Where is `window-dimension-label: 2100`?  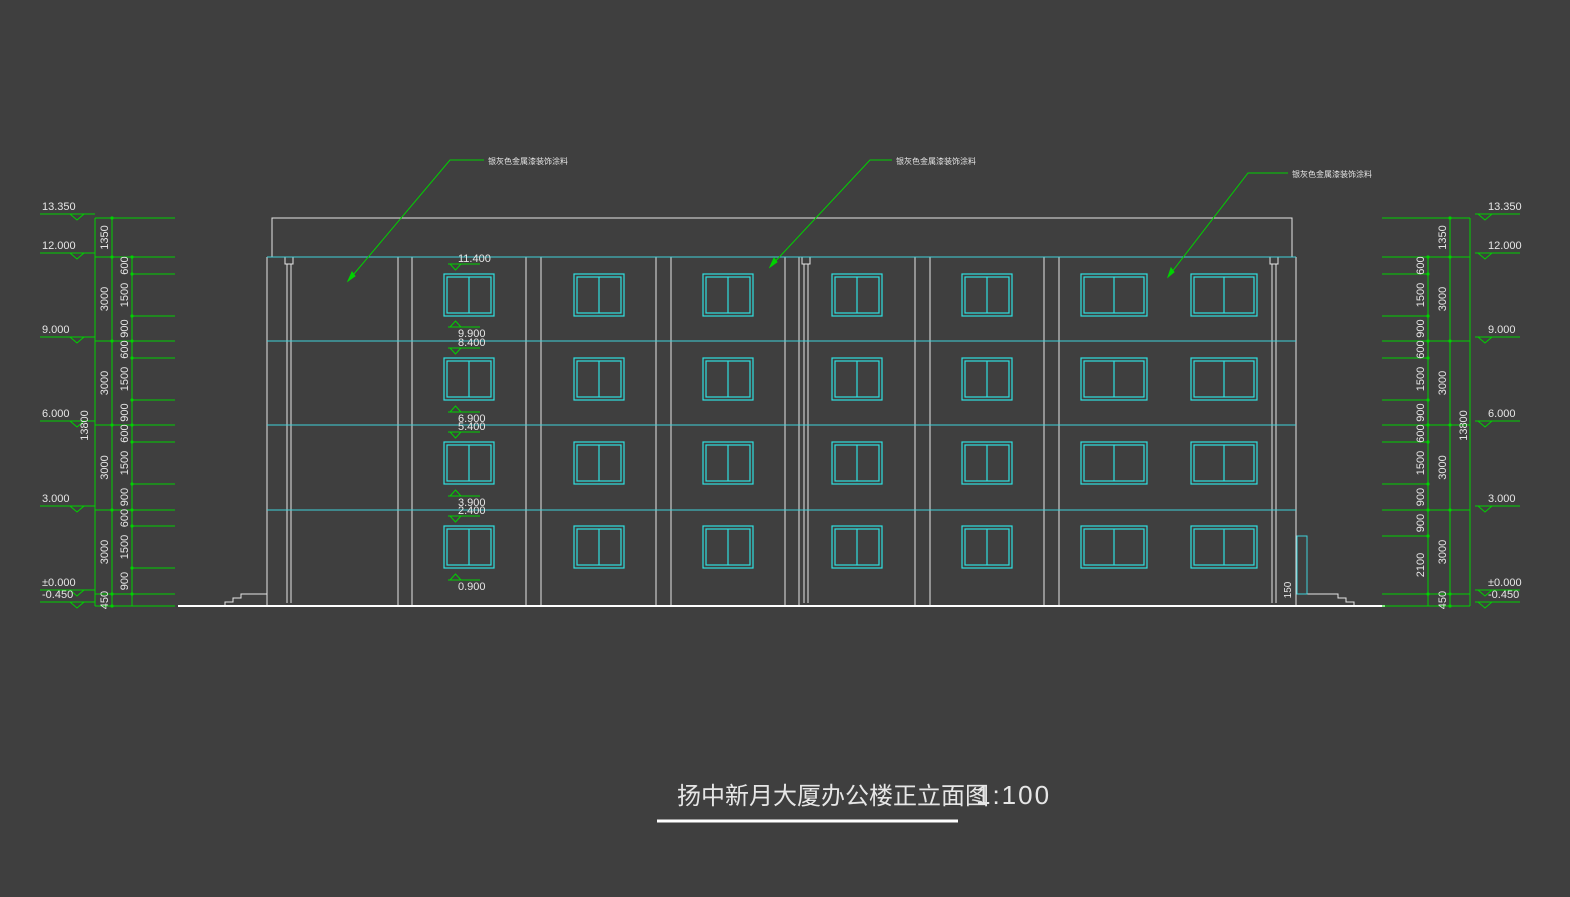
window-dimension-label: 2100 is located at coordinates (1421, 565).